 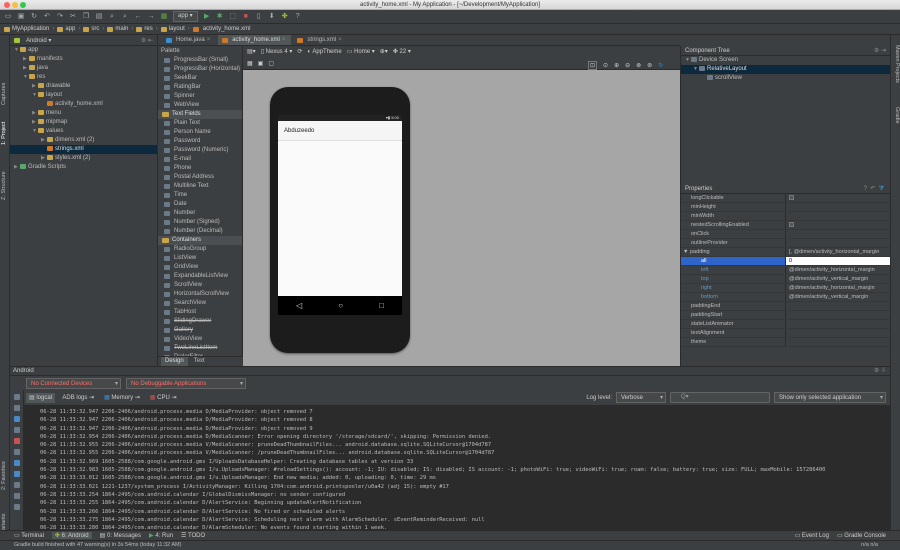 What do you see at coordinates (200, 96) in the screenshot?
I see `palette-item: Spinner` at bounding box center [200, 96].